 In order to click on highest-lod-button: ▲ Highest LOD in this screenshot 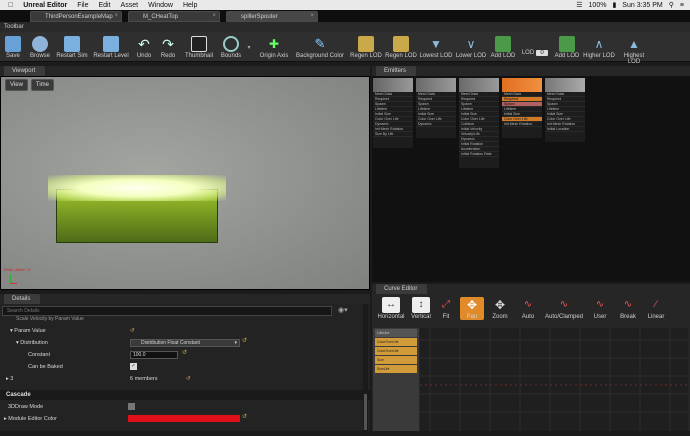, I will do `click(634, 50)`.